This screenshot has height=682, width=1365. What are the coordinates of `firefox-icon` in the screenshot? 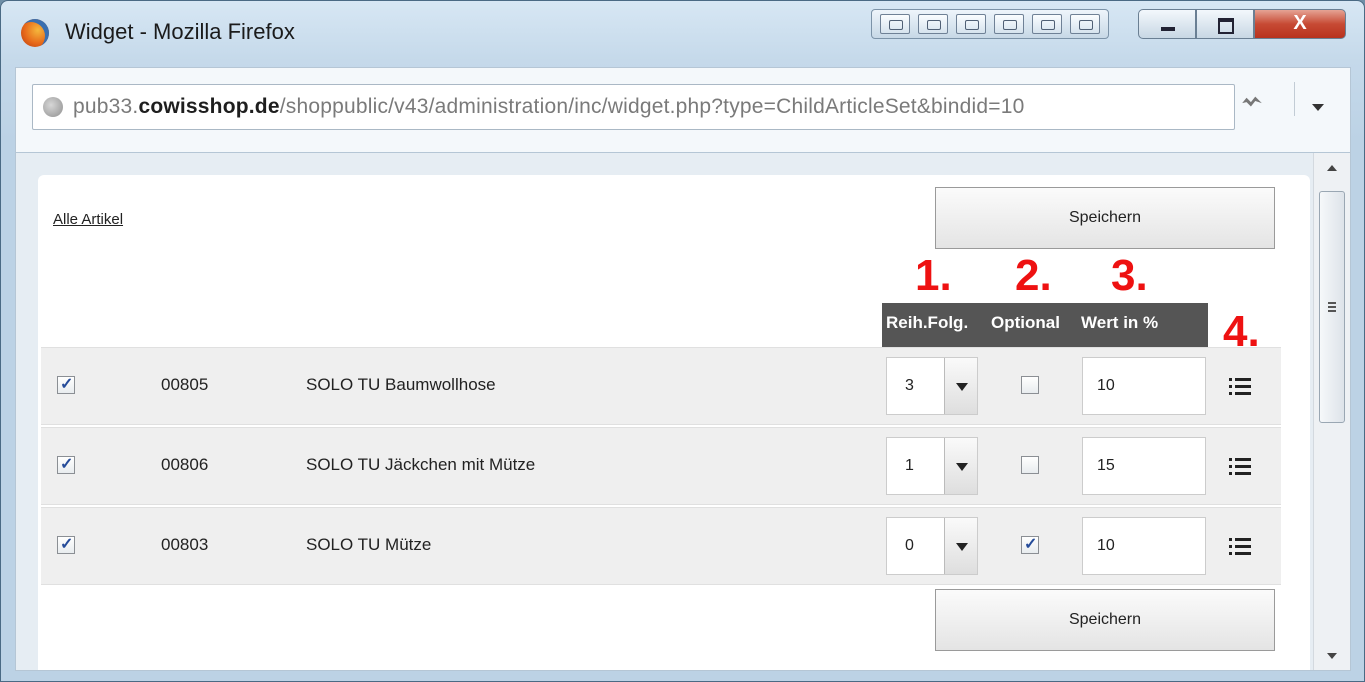 It's located at (35, 33).